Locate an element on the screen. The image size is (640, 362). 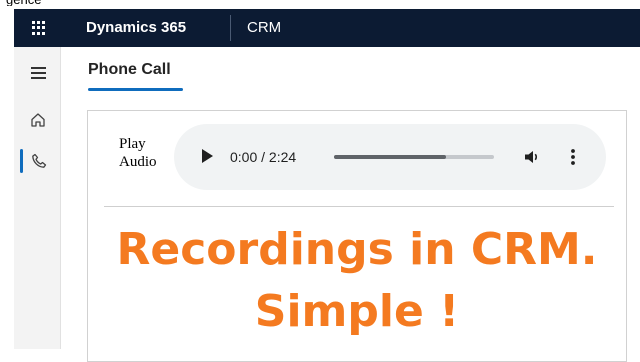
sidebar-item-phone-call is located at coordinates (37, 161).